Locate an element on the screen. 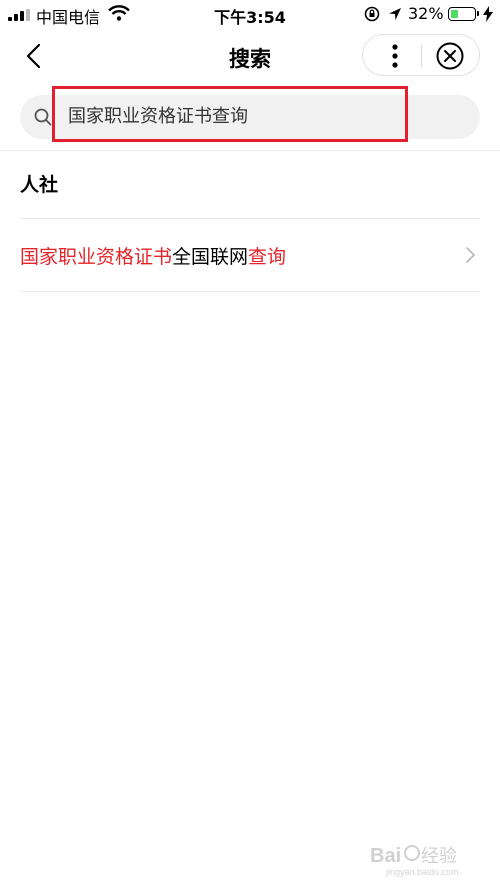  battery-percent: 32% is located at coordinates (426, 13).